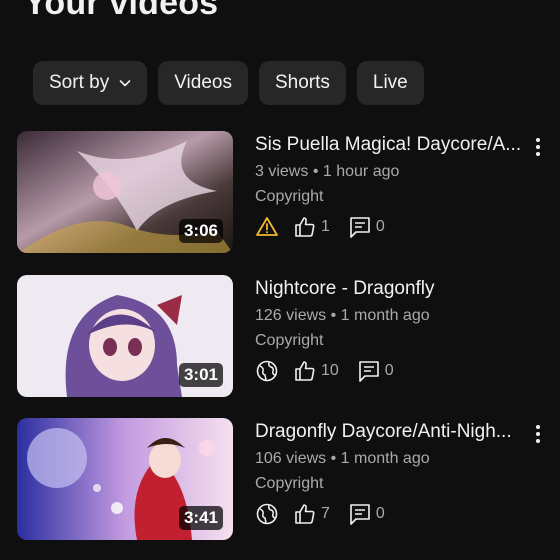 The image size is (560, 560). What do you see at coordinates (121, 11) in the screenshot?
I see `page-title: Your videos` at bounding box center [121, 11].